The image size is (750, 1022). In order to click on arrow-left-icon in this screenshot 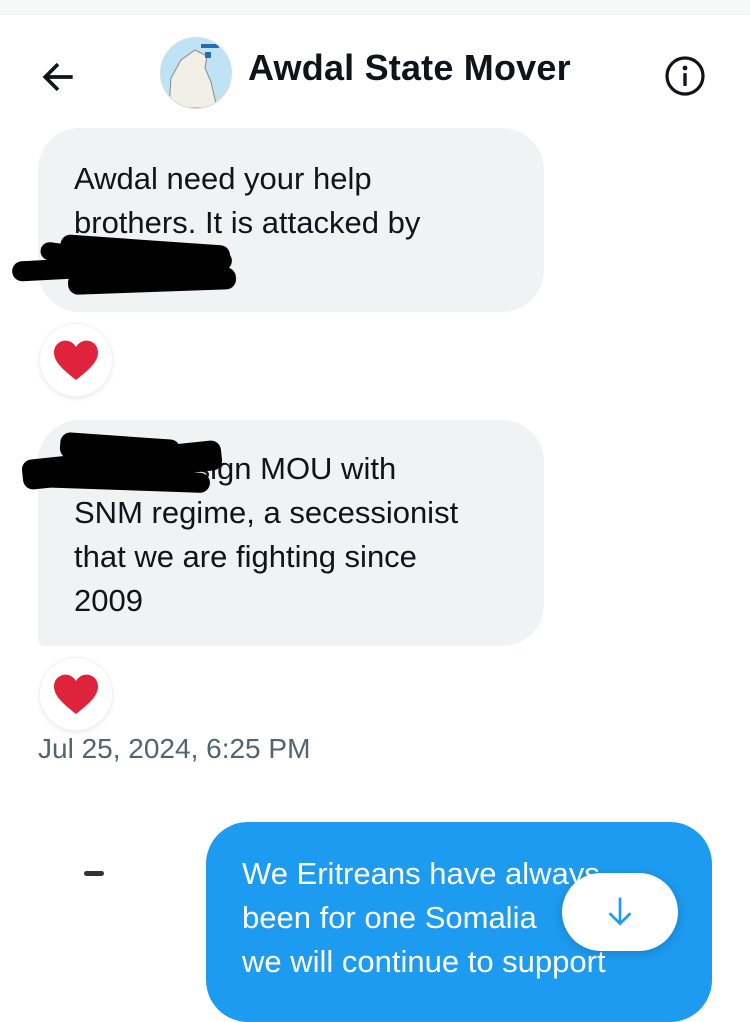, I will do `click(57, 77)`.